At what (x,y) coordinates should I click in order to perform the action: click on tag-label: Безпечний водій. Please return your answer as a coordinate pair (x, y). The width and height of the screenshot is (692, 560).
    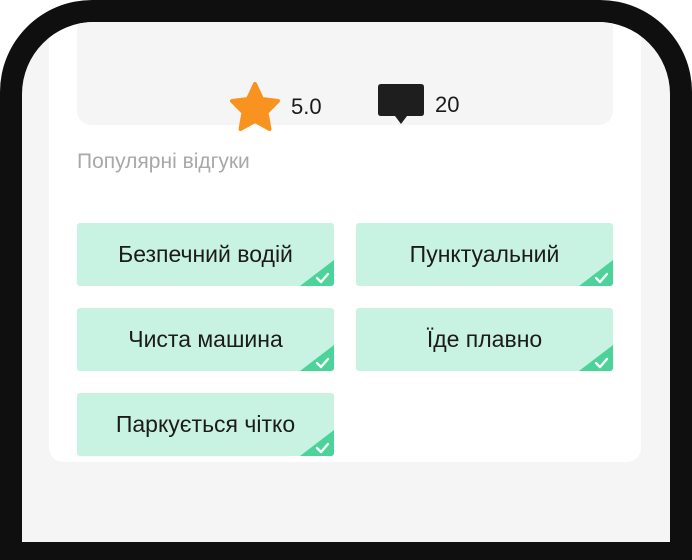
    Looking at the image, I should click on (205, 254).